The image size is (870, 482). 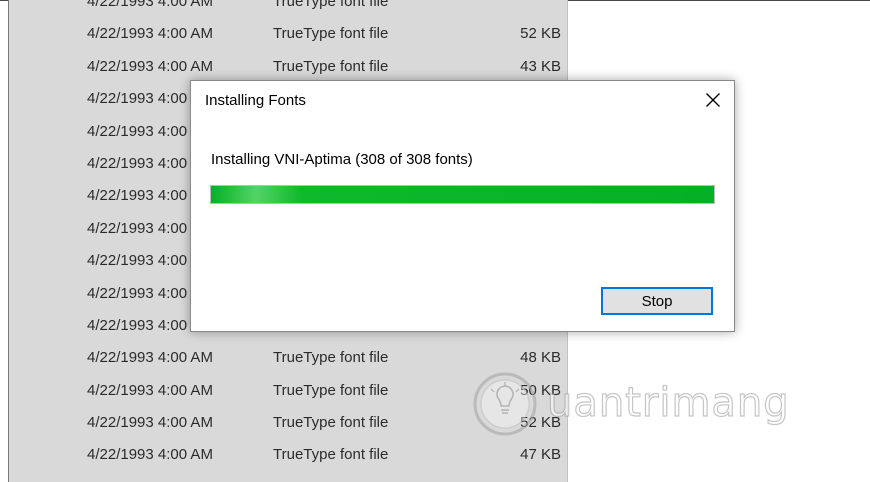 I want to click on close-icon, so click(x=713, y=100).